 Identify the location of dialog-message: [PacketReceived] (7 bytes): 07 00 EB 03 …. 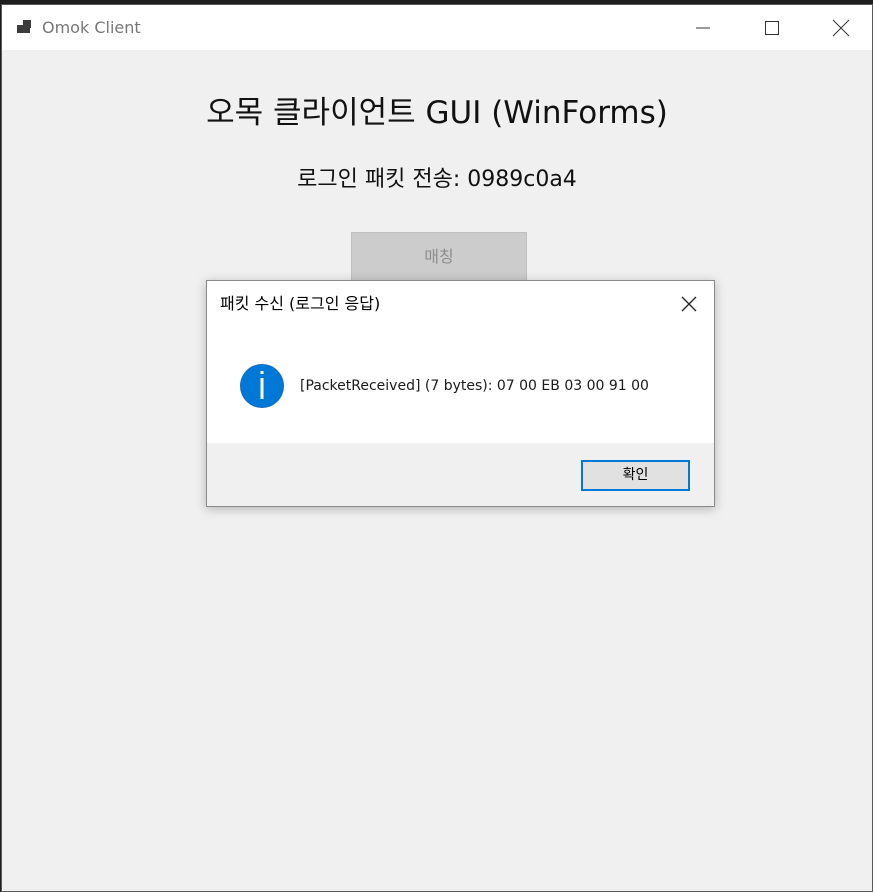
(474, 386).